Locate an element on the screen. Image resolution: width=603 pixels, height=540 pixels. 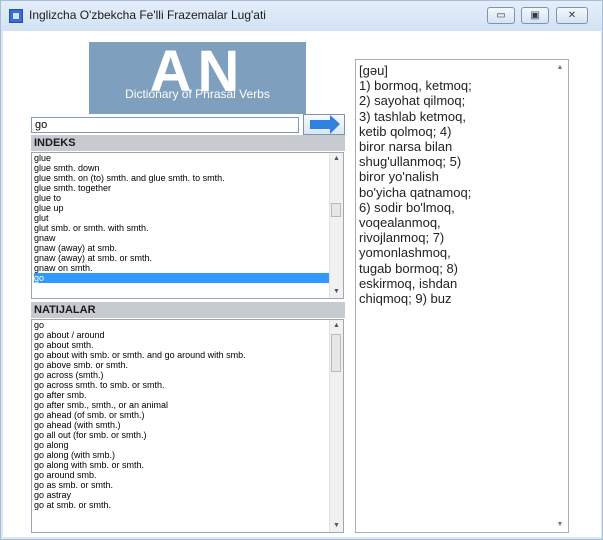
app-logo: AN Dictionary of Phrasal Verbs is located at coordinates (197, 76).